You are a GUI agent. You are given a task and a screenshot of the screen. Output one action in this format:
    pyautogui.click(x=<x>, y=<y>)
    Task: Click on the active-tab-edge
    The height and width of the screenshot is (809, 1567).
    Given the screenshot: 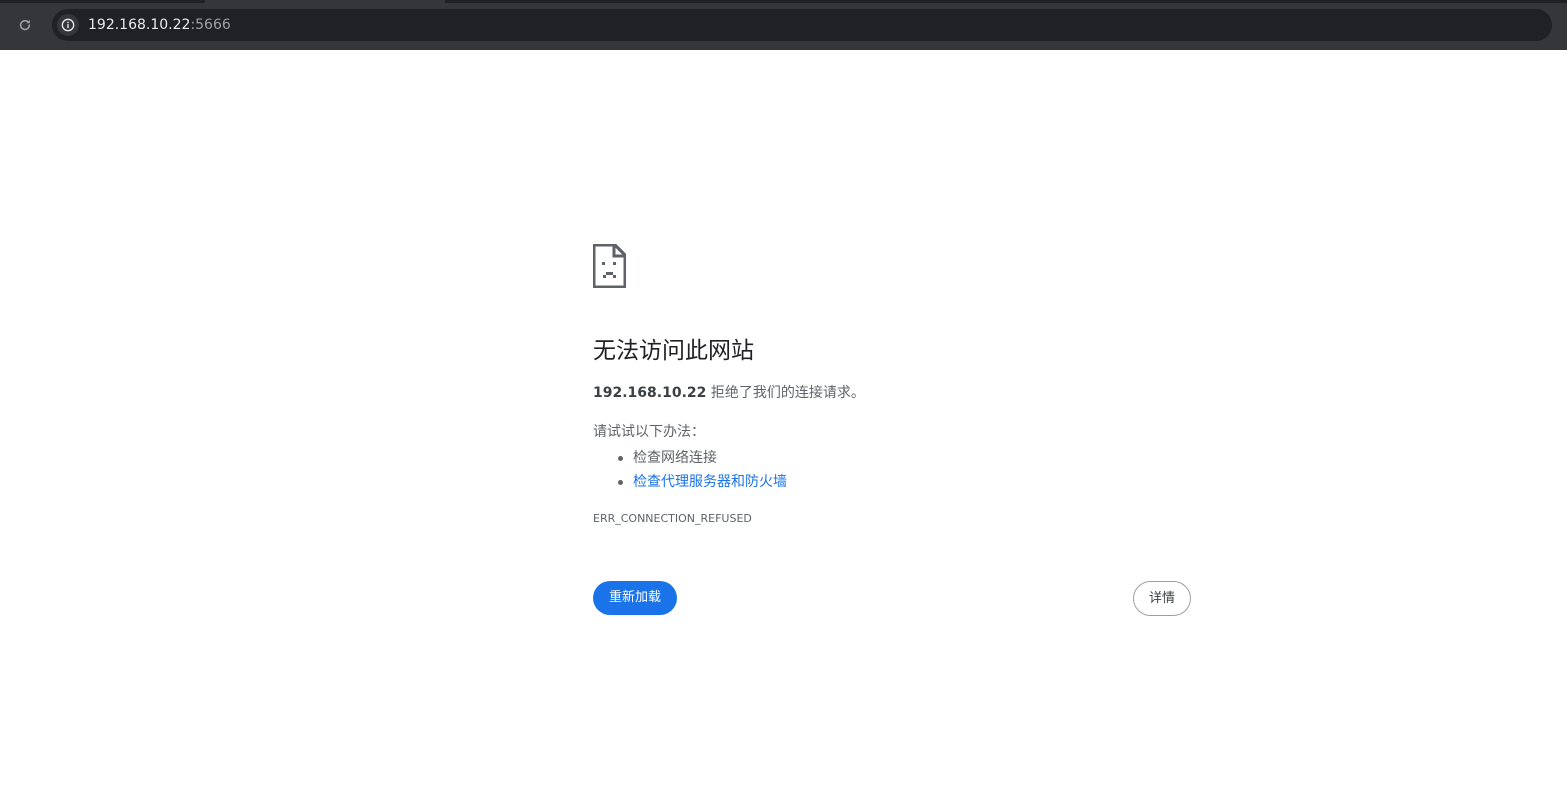 What is the action you would take?
    pyautogui.click(x=325, y=1)
    